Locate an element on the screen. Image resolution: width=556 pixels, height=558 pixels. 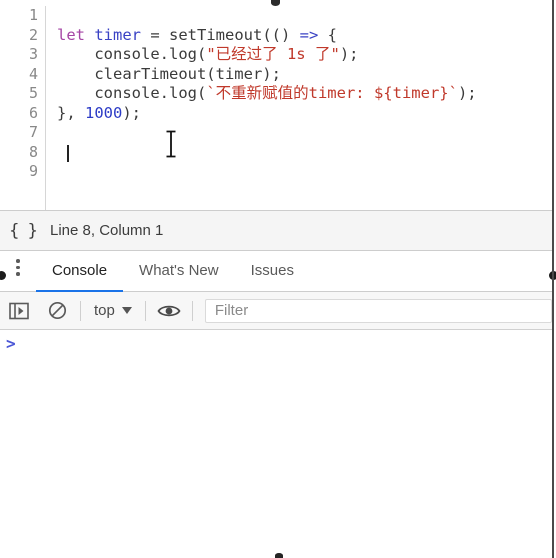
console-prompt-row: > is located at coordinates (276, 343).